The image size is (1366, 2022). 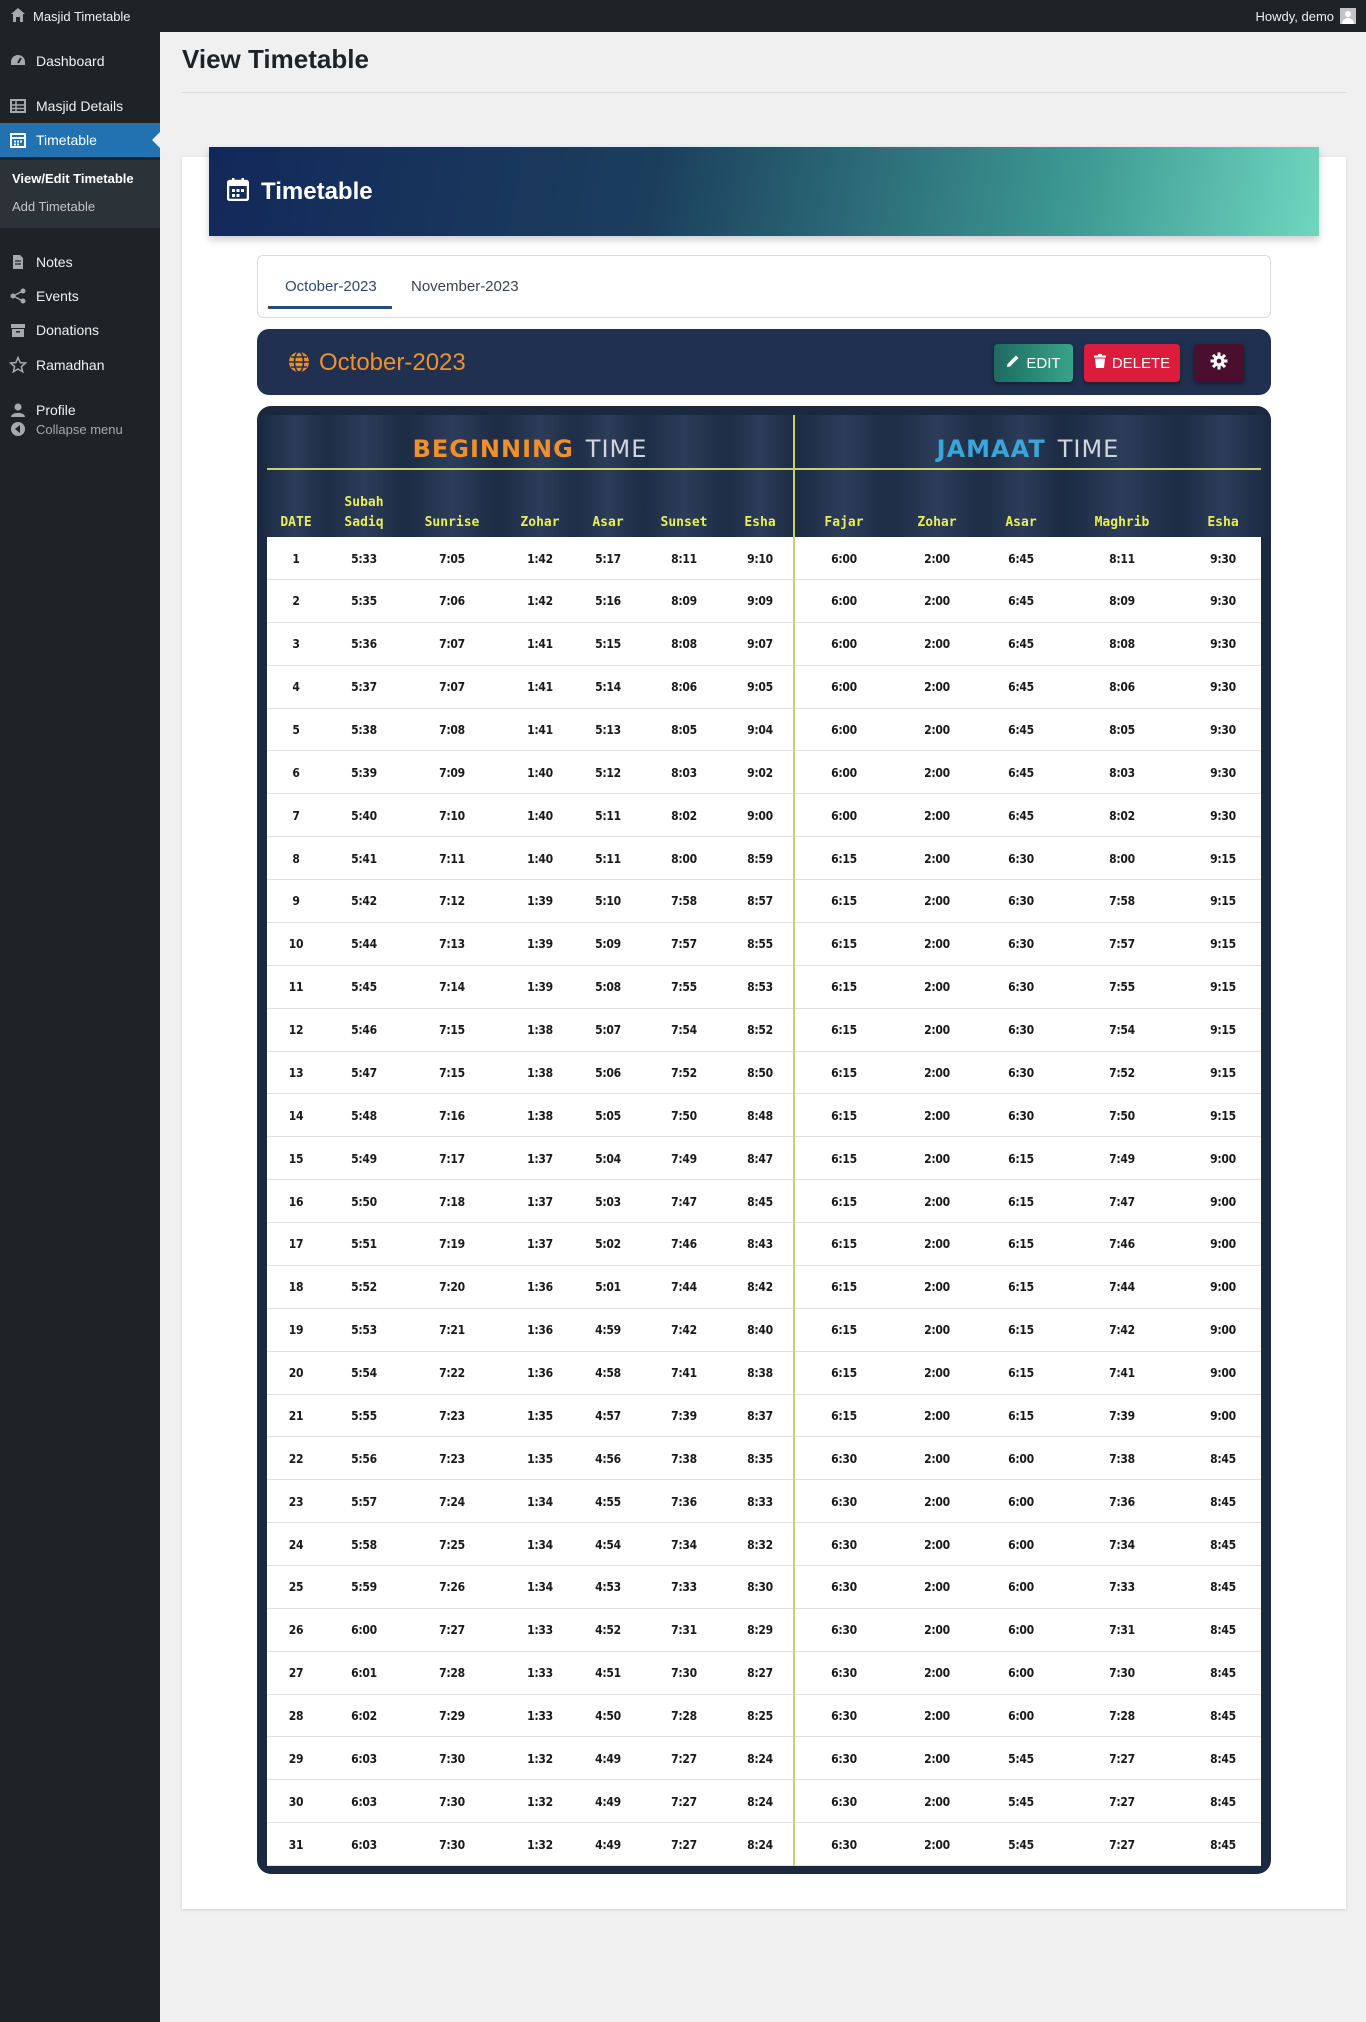 What do you see at coordinates (684, 1415) in the screenshot?
I see `table-cell: 7:39` at bounding box center [684, 1415].